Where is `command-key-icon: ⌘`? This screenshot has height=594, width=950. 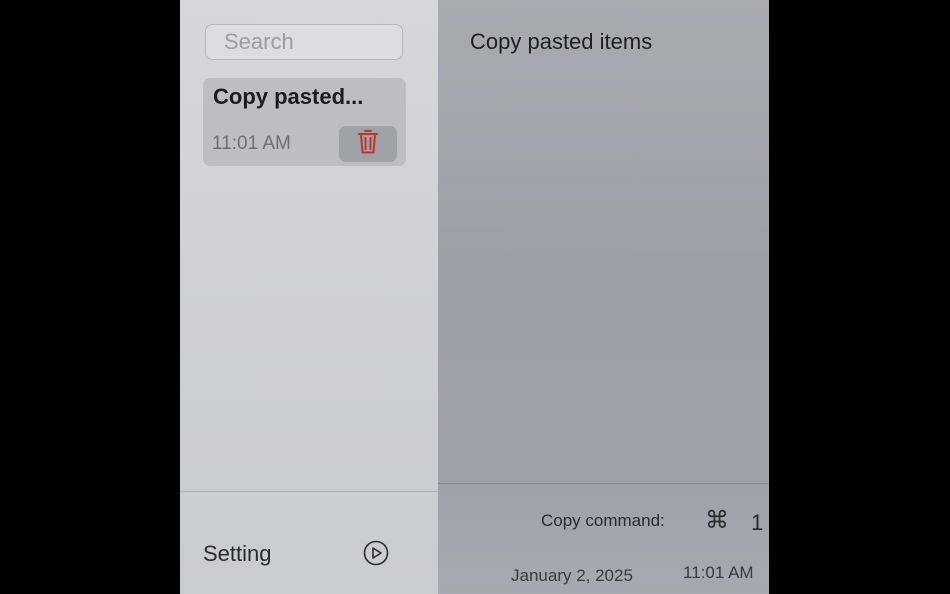
command-key-icon: ⌘ is located at coordinates (717, 520).